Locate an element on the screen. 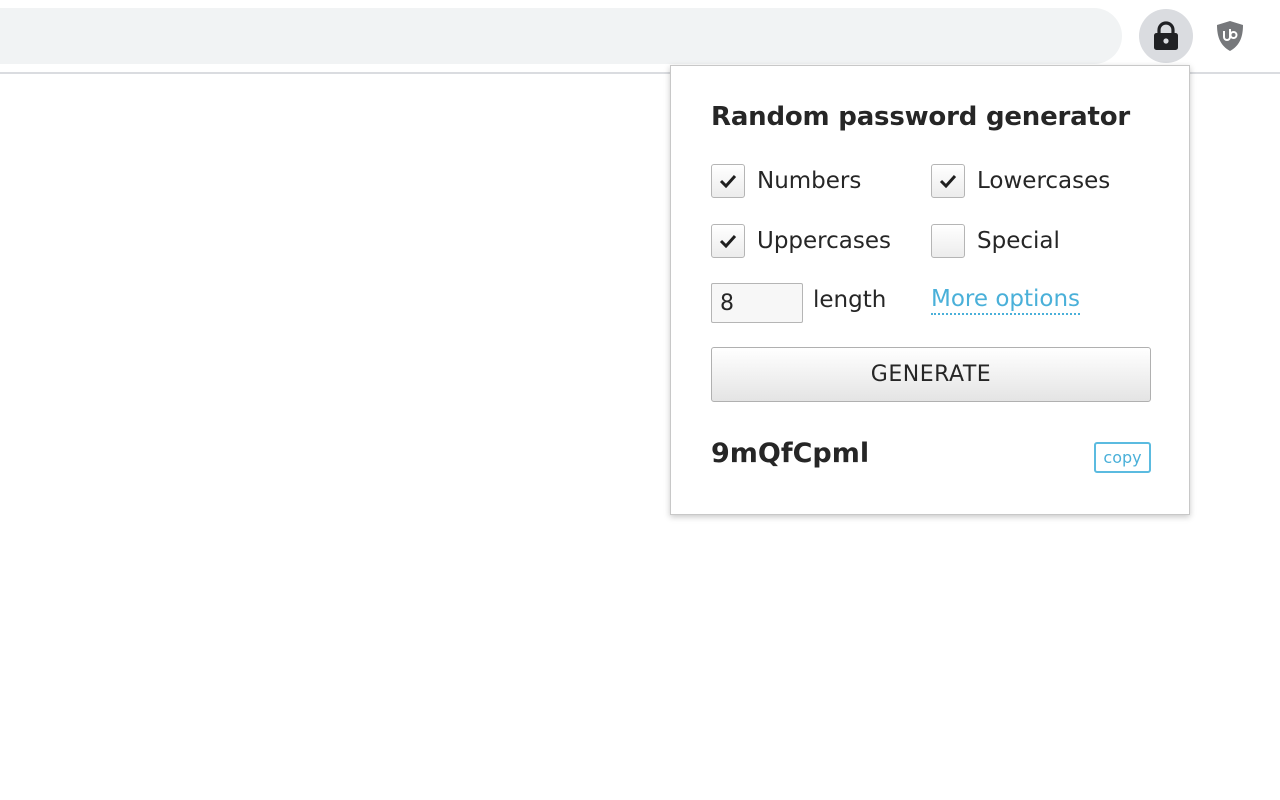  more-options-link: More options is located at coordinates (1006, 300).